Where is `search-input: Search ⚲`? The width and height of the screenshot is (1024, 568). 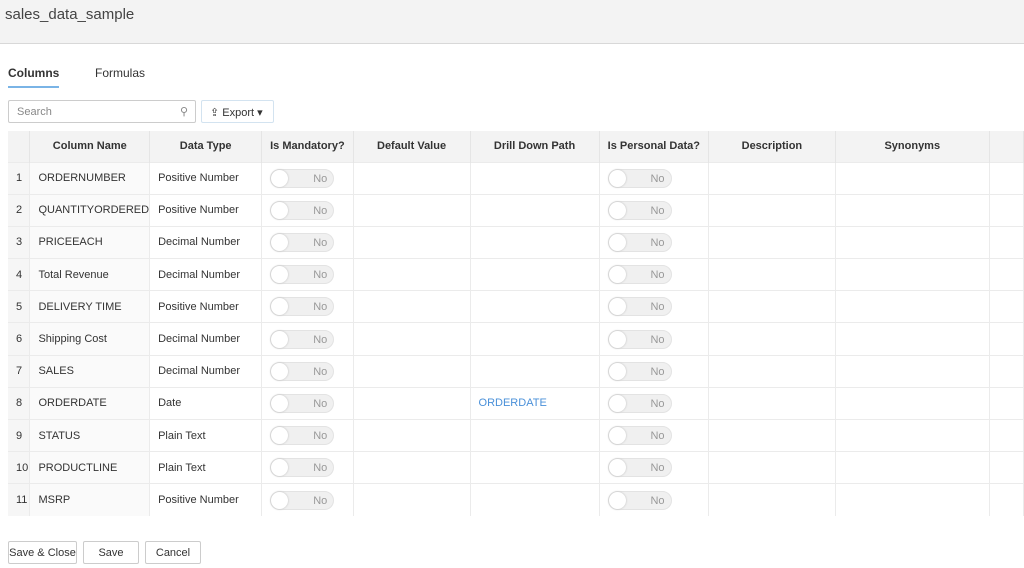 search-input: Search ⚲ is located at coordinates (102, 111).